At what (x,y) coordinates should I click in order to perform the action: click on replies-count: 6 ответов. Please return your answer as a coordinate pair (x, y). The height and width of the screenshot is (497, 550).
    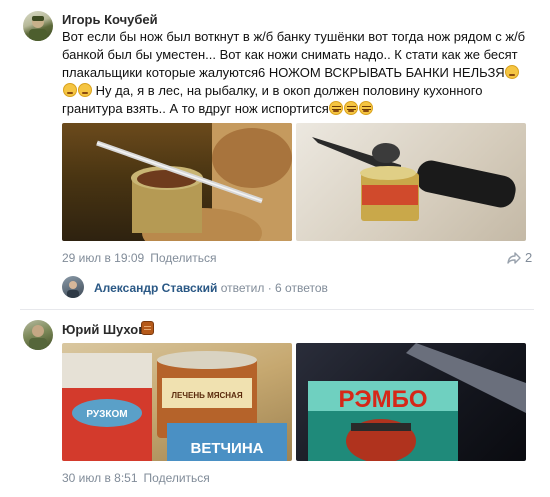
    Looking at the image, I should click on (301, 288).